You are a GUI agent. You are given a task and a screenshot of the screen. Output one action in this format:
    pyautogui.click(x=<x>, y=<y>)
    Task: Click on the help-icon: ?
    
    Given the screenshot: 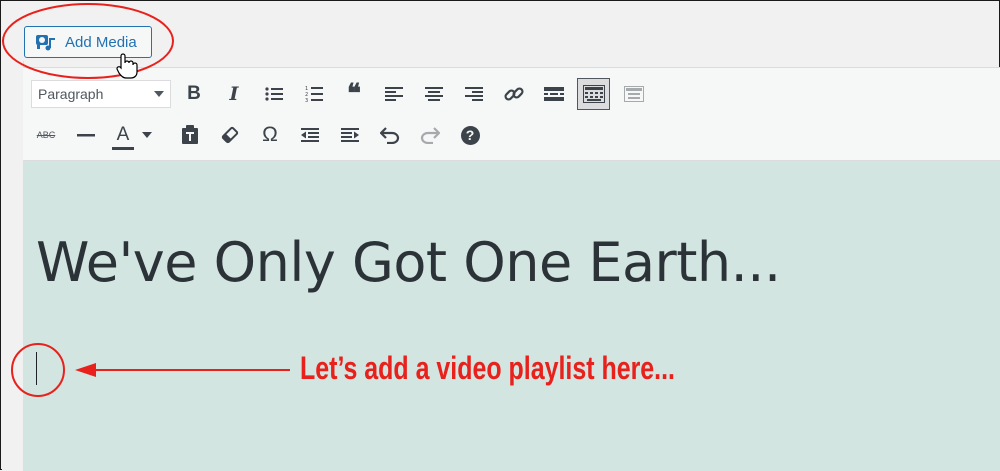 What is the action you would take?
    pyautogui.click(x=470, y=135)
    